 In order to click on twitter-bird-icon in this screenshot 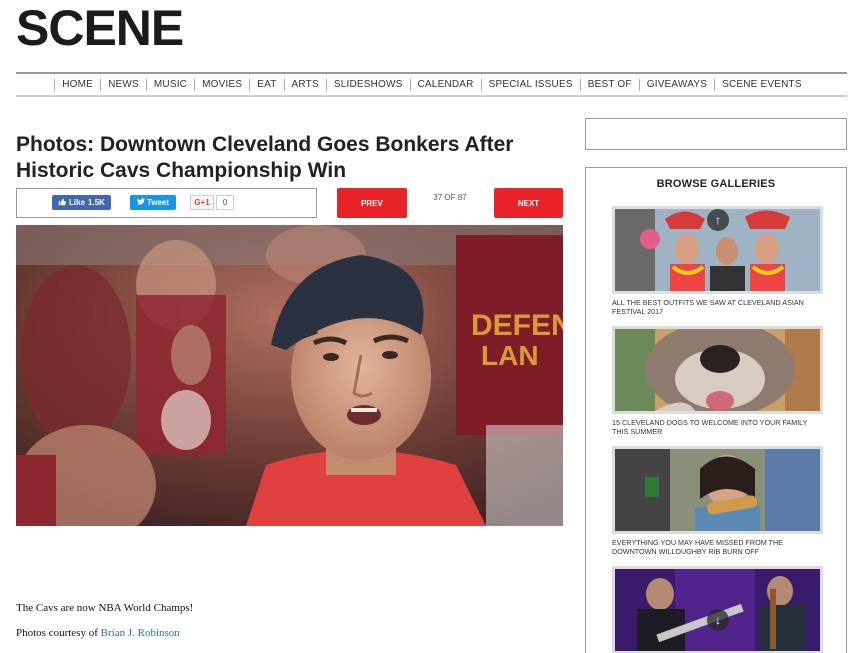, I will do `click(140, 202)`.